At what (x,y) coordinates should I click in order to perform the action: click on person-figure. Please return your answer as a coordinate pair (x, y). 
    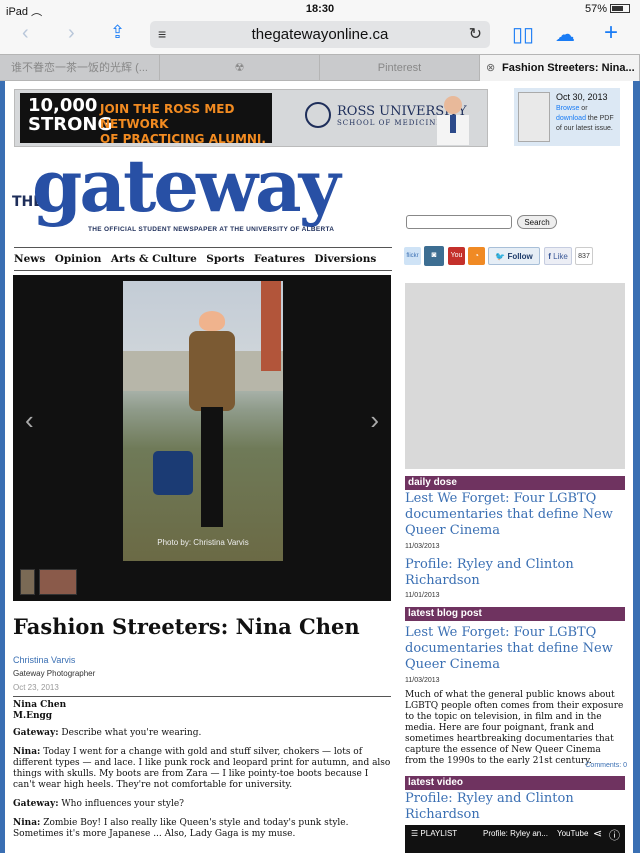
    Looking at the image, I should click on (194, 426).